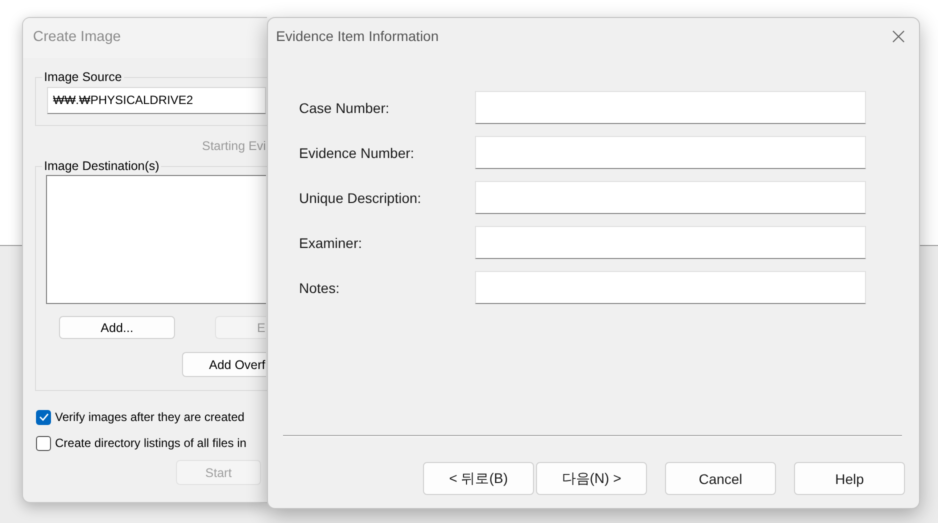  I want to click on window-button: Add Overf, so click(224, 364).